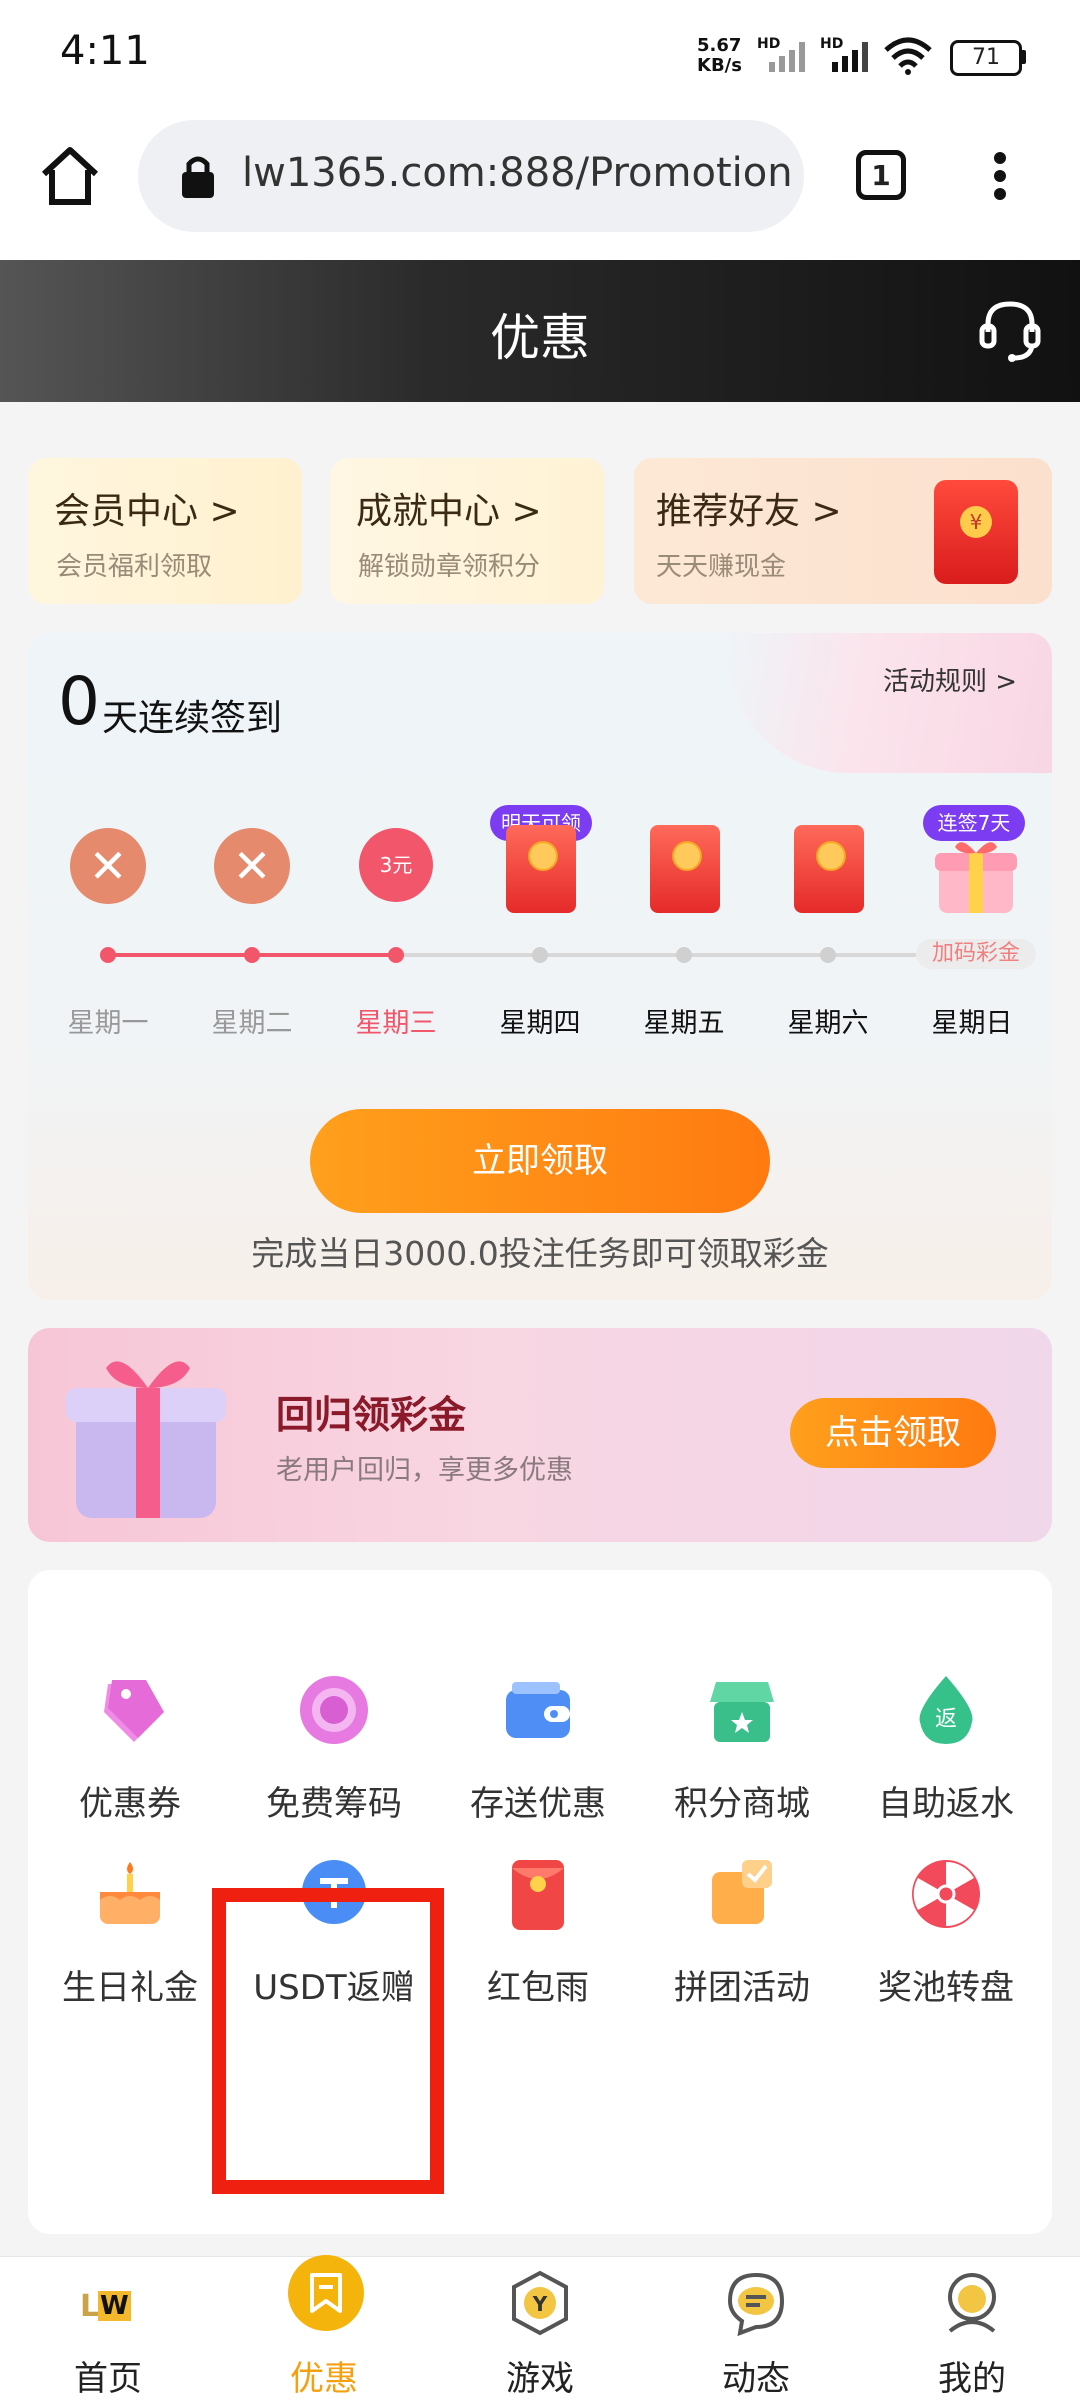 Image resolution: width=1080 pixels, height=2401 pixels. What do you see at coordinates (829, 869) in the screenshot?
I see `day6-envelope-icon` at bounding box center [829, 869].